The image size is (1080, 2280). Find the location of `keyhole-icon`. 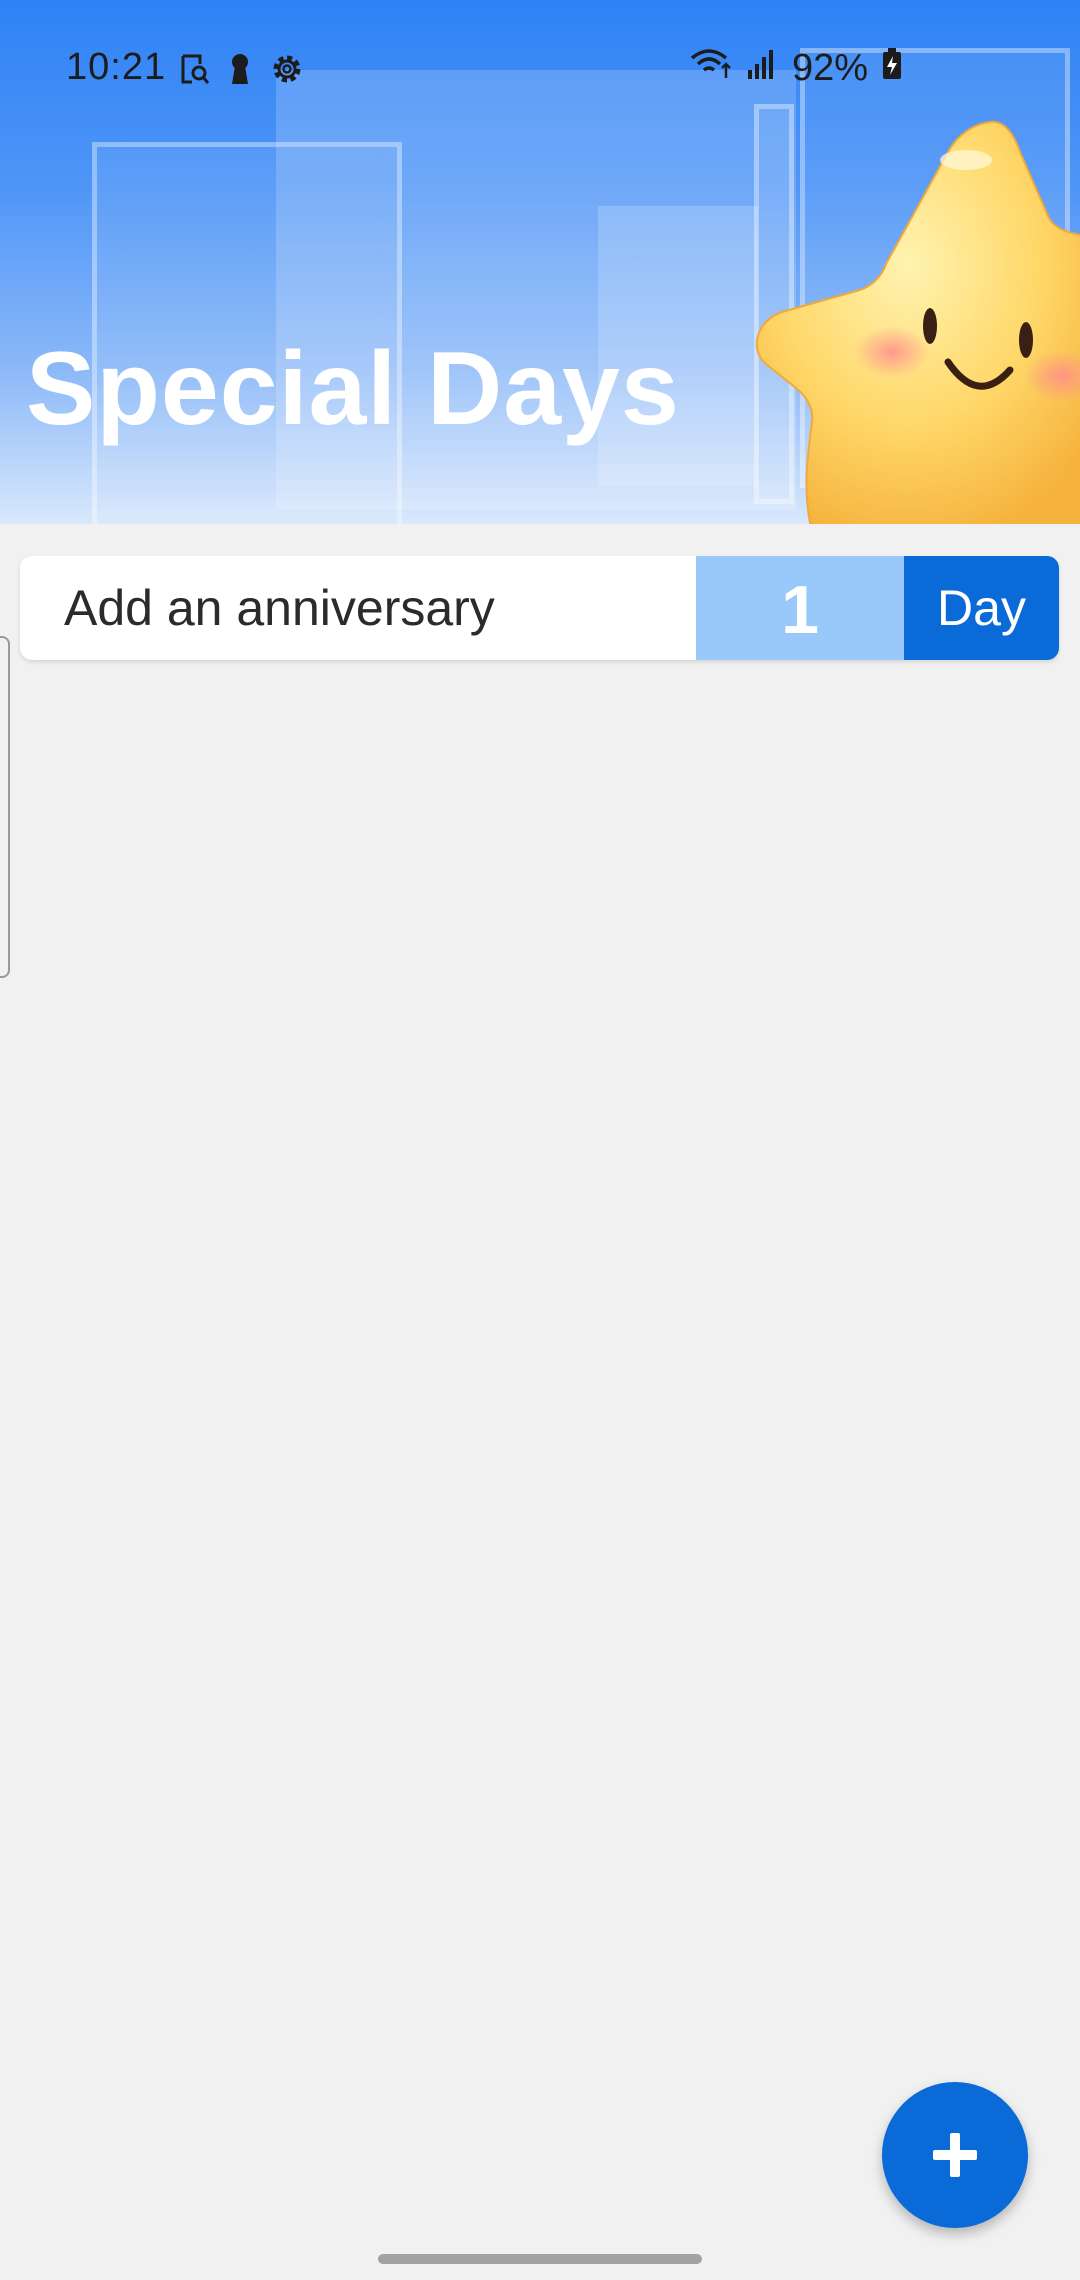

keyhole-icon is located at coordinates (240, 74).